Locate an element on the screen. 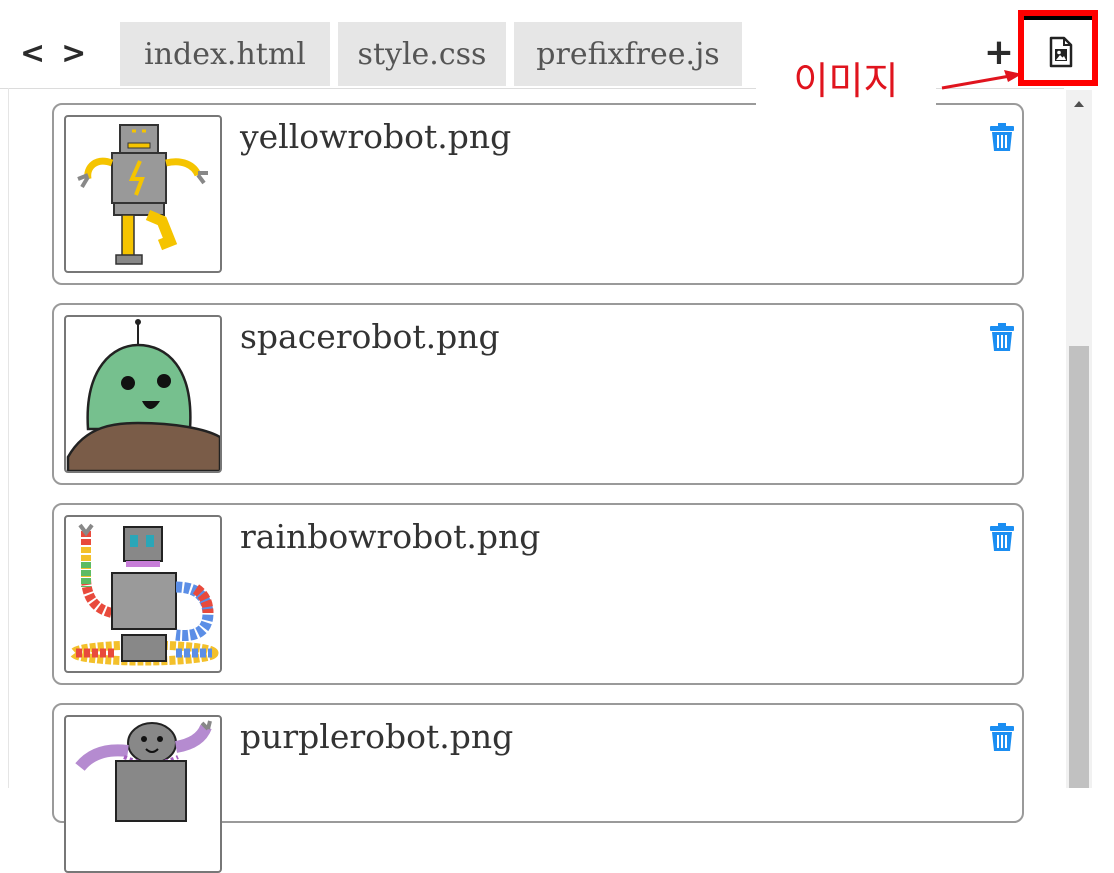 The image size is (1114, 873). image-tab-button is located at coordinates (1061, 49).